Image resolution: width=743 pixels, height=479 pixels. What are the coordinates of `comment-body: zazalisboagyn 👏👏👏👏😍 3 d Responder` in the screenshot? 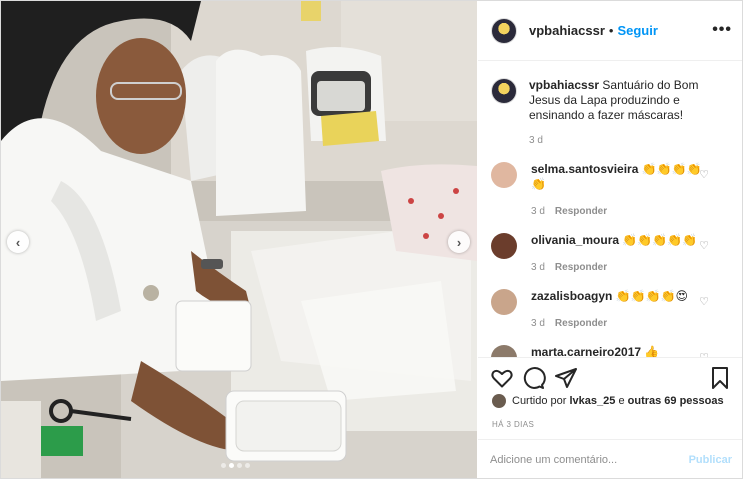 It's located at (621, 310).